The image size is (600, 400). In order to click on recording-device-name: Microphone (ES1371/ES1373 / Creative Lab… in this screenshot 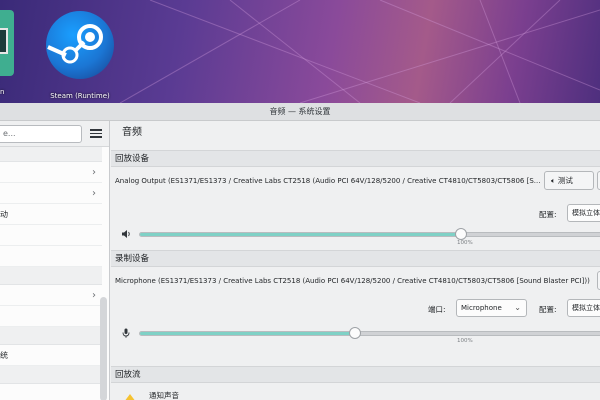, I will do `click(352, 281)`.